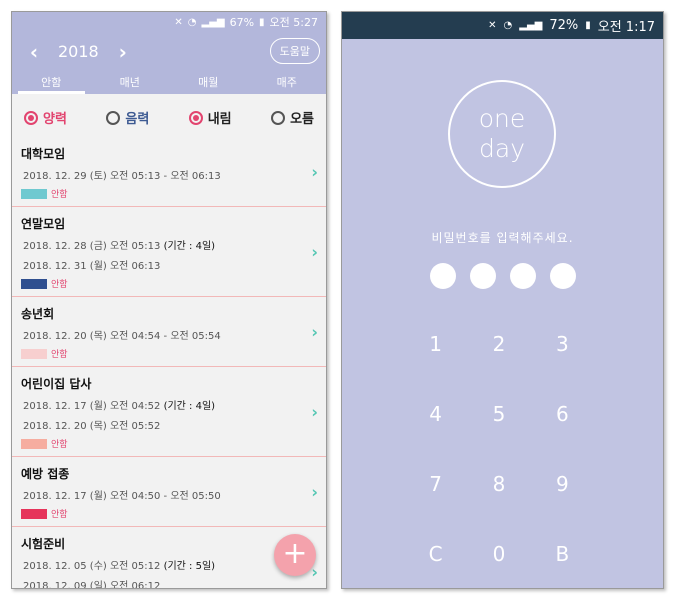  Describe the element at coordinates (294, 51) in the screenshot. I see `help-button: 도움말` at that location.